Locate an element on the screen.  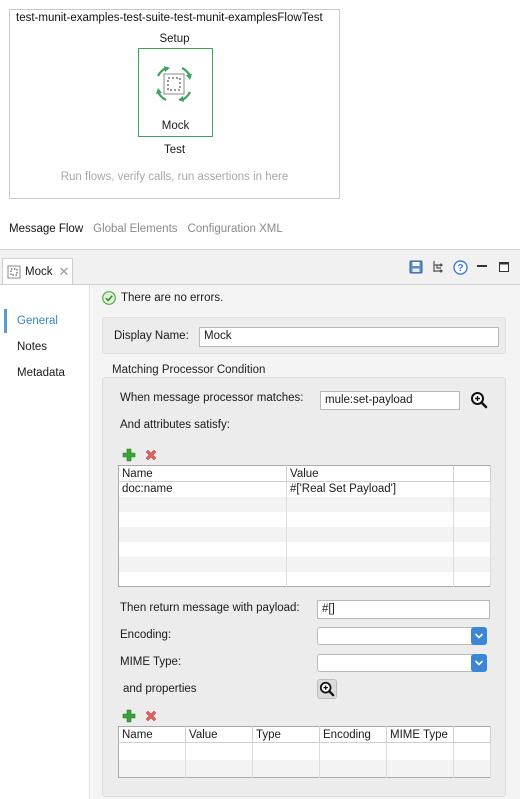
matching-group-title: Matching Processor Condition is located at coordinates (189, 370).